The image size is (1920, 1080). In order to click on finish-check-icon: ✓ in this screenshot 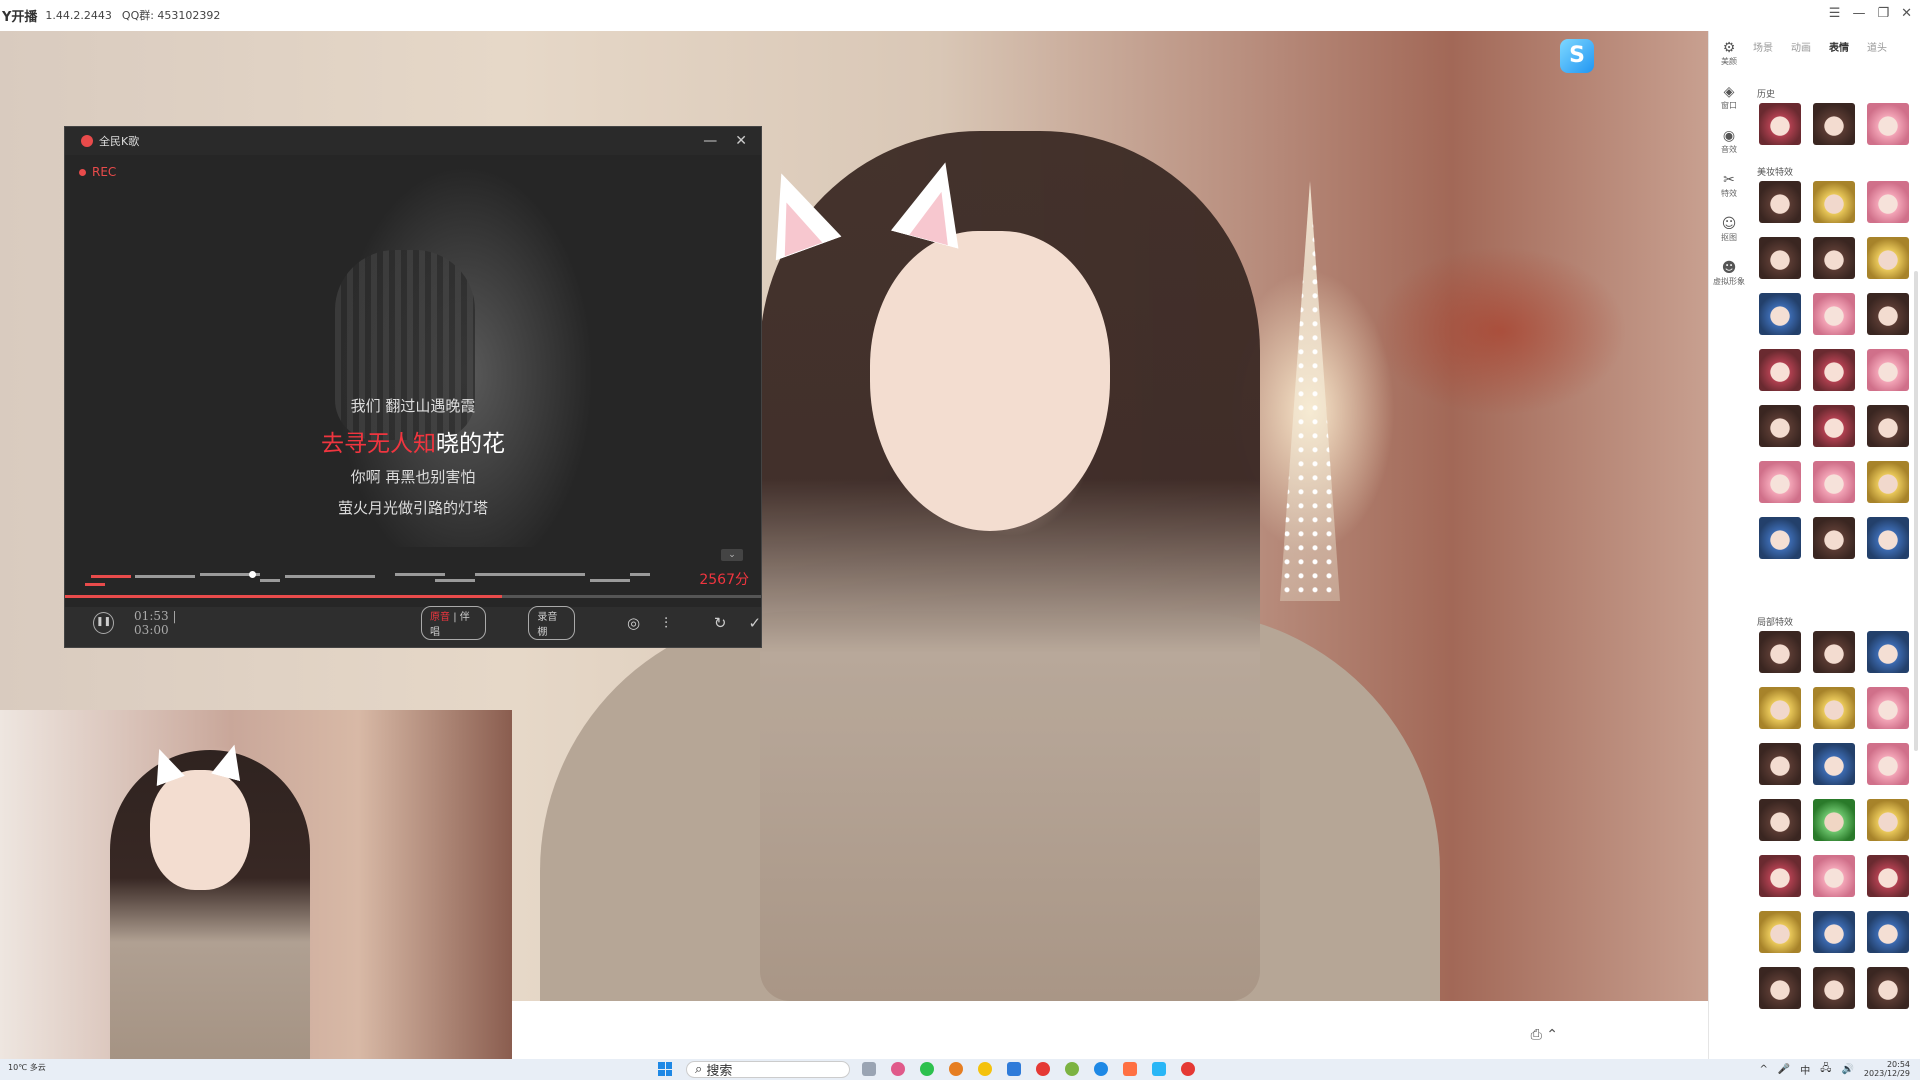, I will do `click(754, 623)`.